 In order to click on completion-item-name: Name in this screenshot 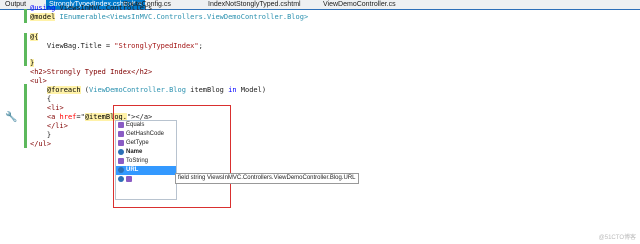, I will do `click(146, 152)`.